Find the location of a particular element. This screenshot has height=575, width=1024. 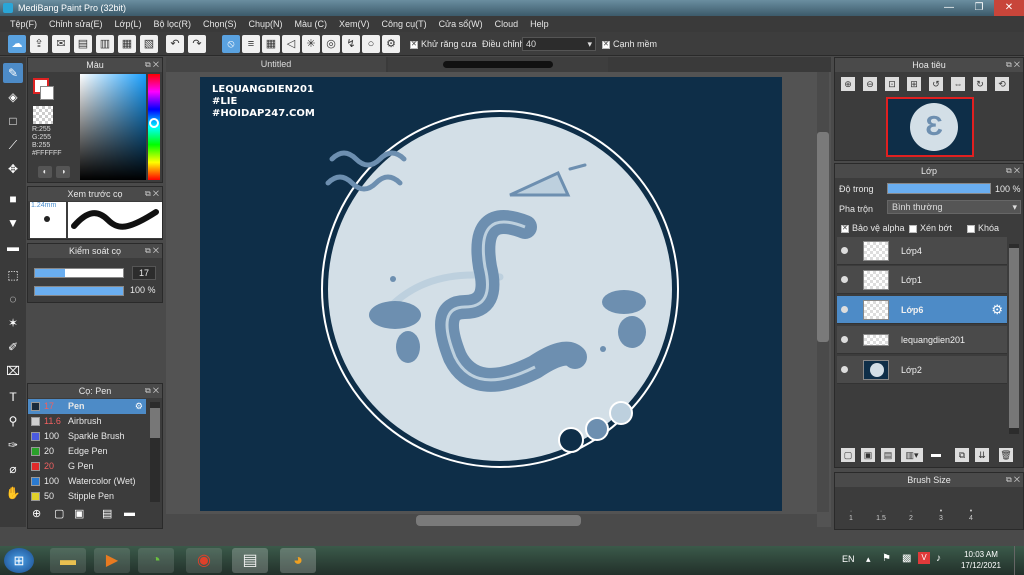

layer-row: lequangdien201 is located at coordinates (922, 340).